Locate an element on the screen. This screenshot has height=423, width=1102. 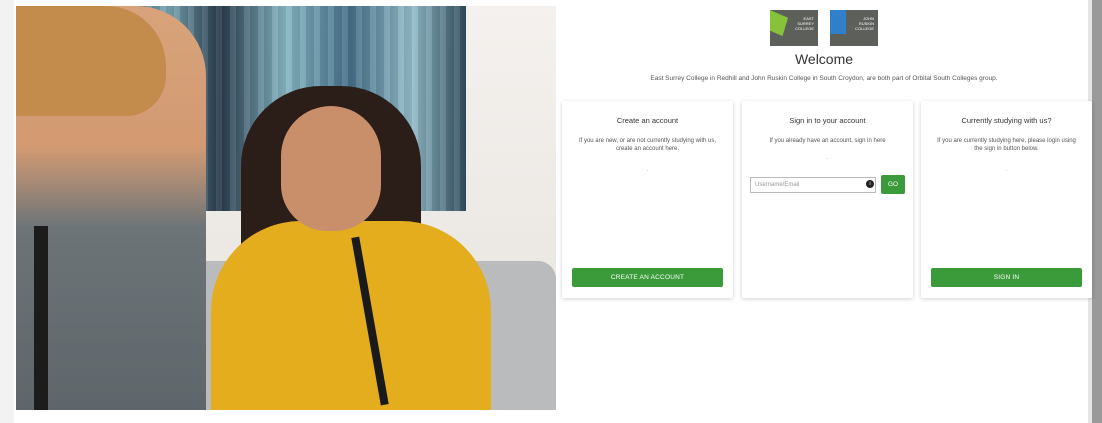
sign-in-title: Sign in to your account is located at coordinates (827, 120).